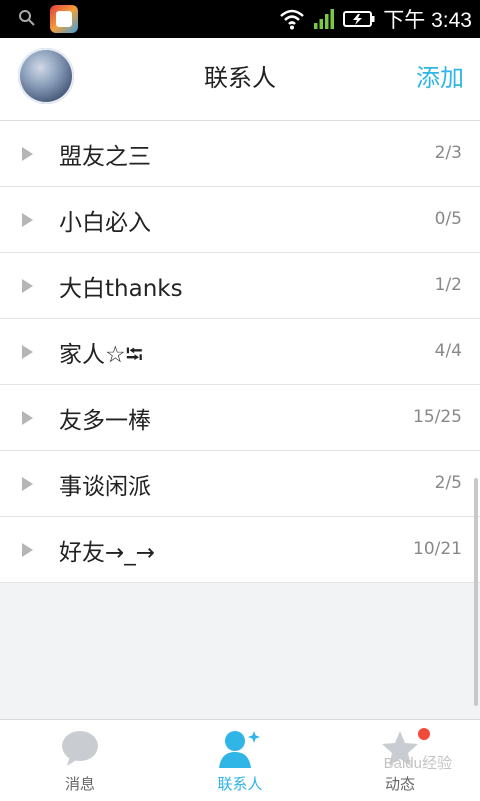 This screenshot has width=480, height=801. Describe the element at coordinates (448, 285) in the screenshot. I see `group-count: 1/2` at that location.